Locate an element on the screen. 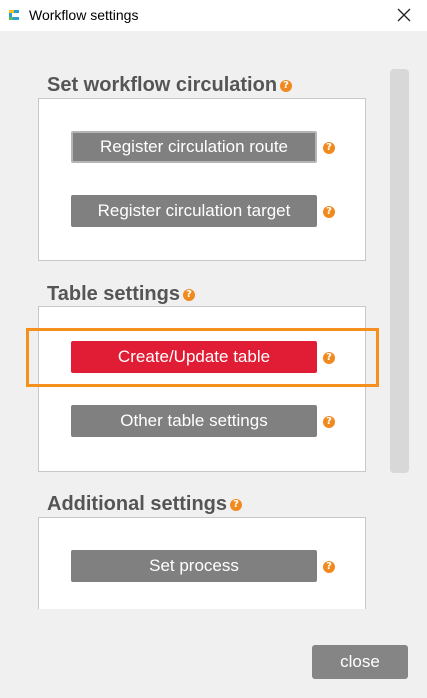  section-title-additional: Additional settings ? is located at coordinates (144, 504).